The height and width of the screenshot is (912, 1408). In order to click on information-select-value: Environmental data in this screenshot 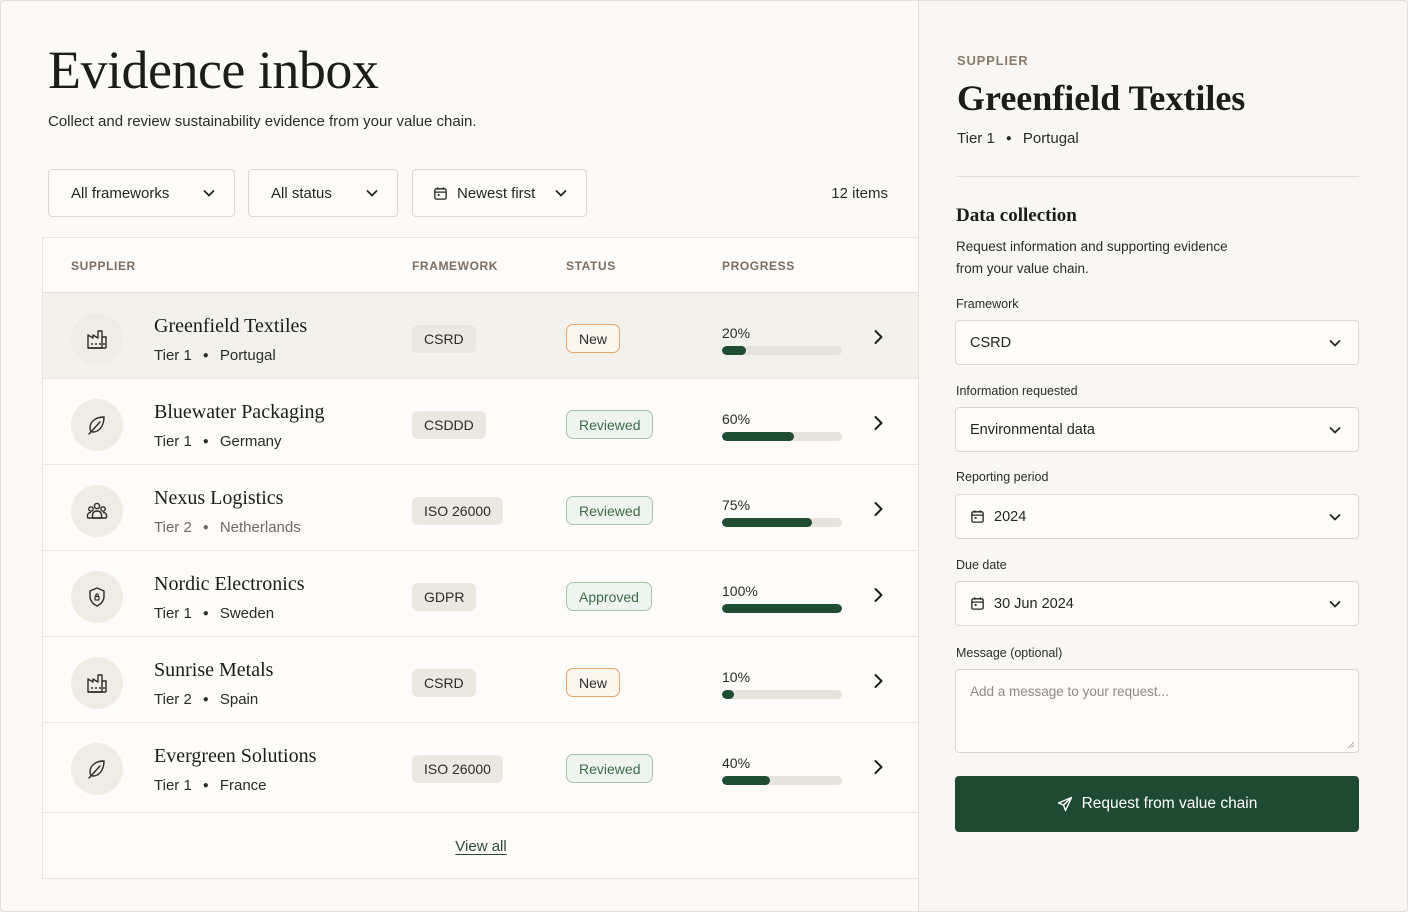, I will do `click(1032, 429)`.